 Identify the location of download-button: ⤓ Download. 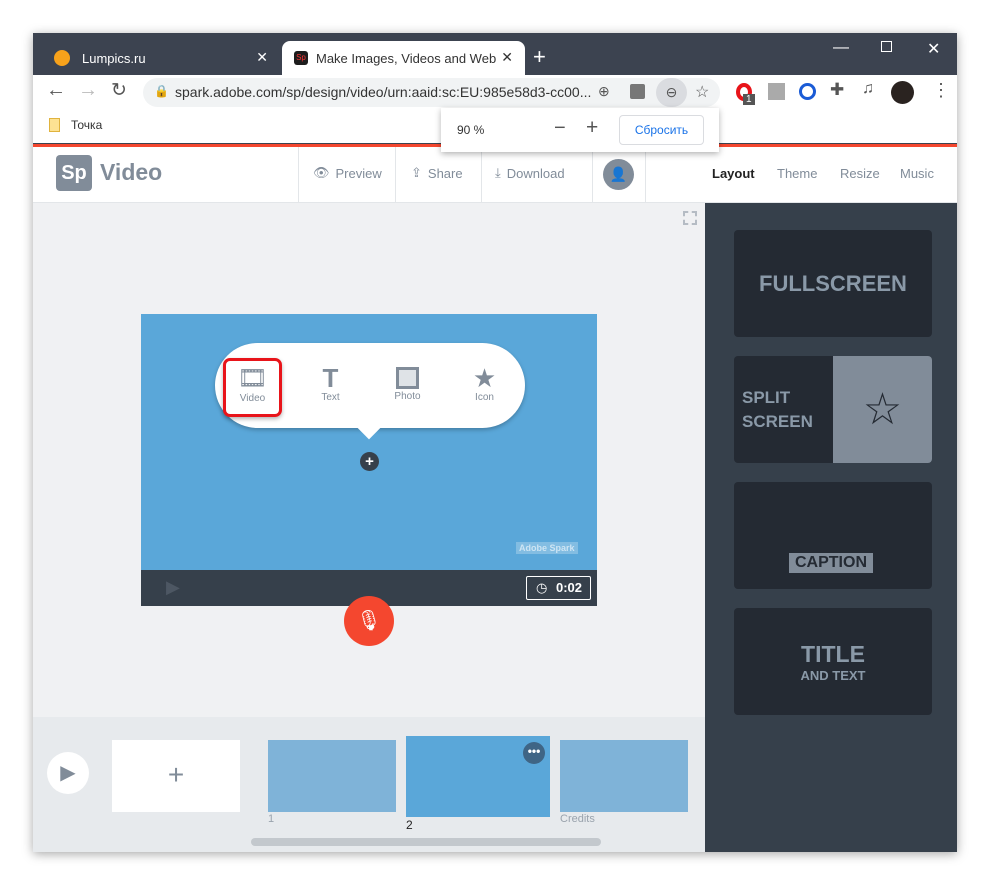
(530, 173).